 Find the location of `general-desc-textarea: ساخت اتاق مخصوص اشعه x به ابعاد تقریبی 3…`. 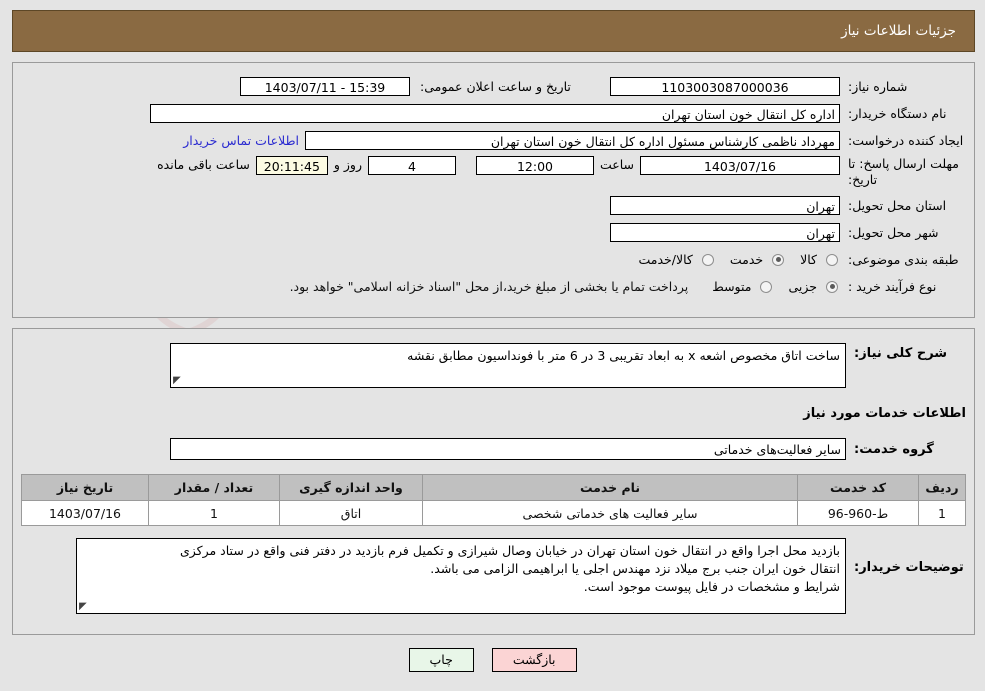

general-desc-textarea: ساخت اتاق مخصوص اشعه x به ابعاد تقریبی 3… is located at coordinates (508, 365).